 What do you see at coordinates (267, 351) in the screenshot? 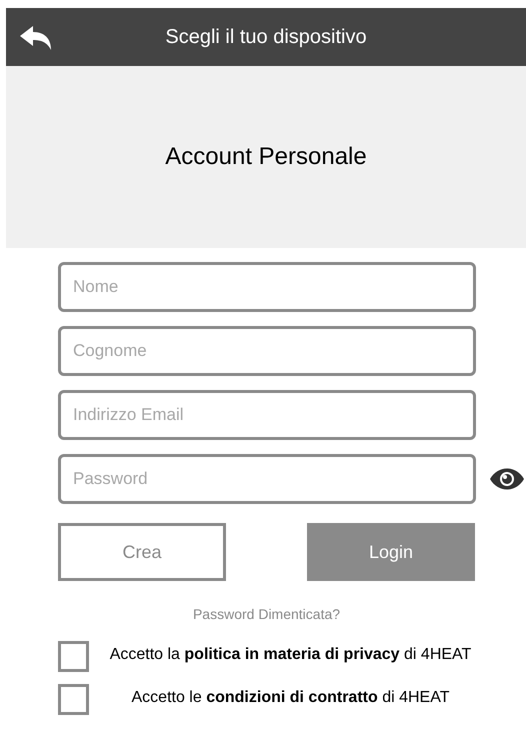
I see `input-field: Cognome` at bounding box center [267, 351].